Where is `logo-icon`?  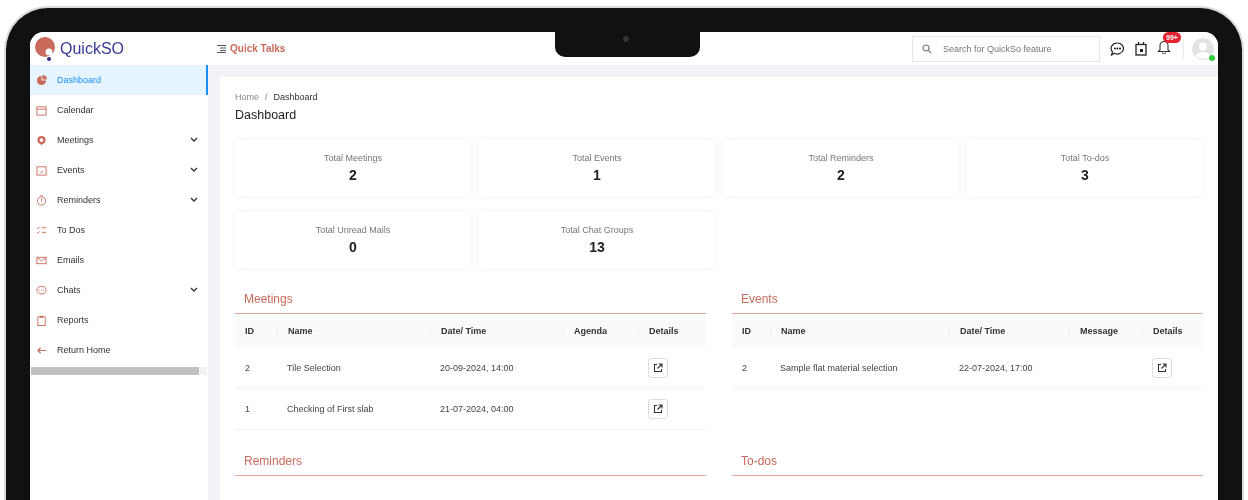
logo-icon is located at coordinates (46, 48).